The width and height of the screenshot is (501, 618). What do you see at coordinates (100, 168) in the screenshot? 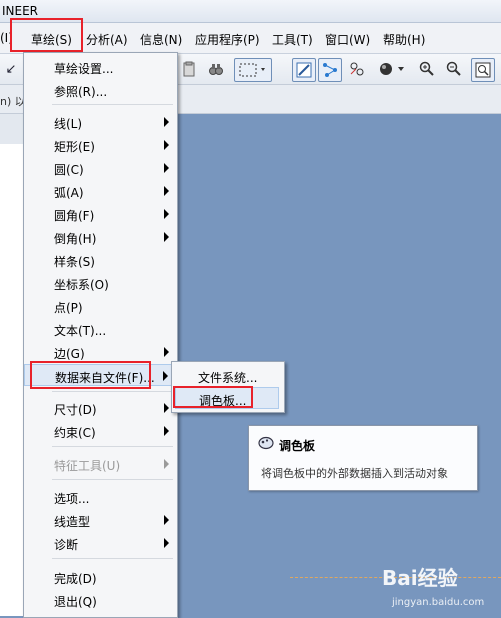
I see `menu-item-circle: 圆(C)` at bounding box center [100, 168].